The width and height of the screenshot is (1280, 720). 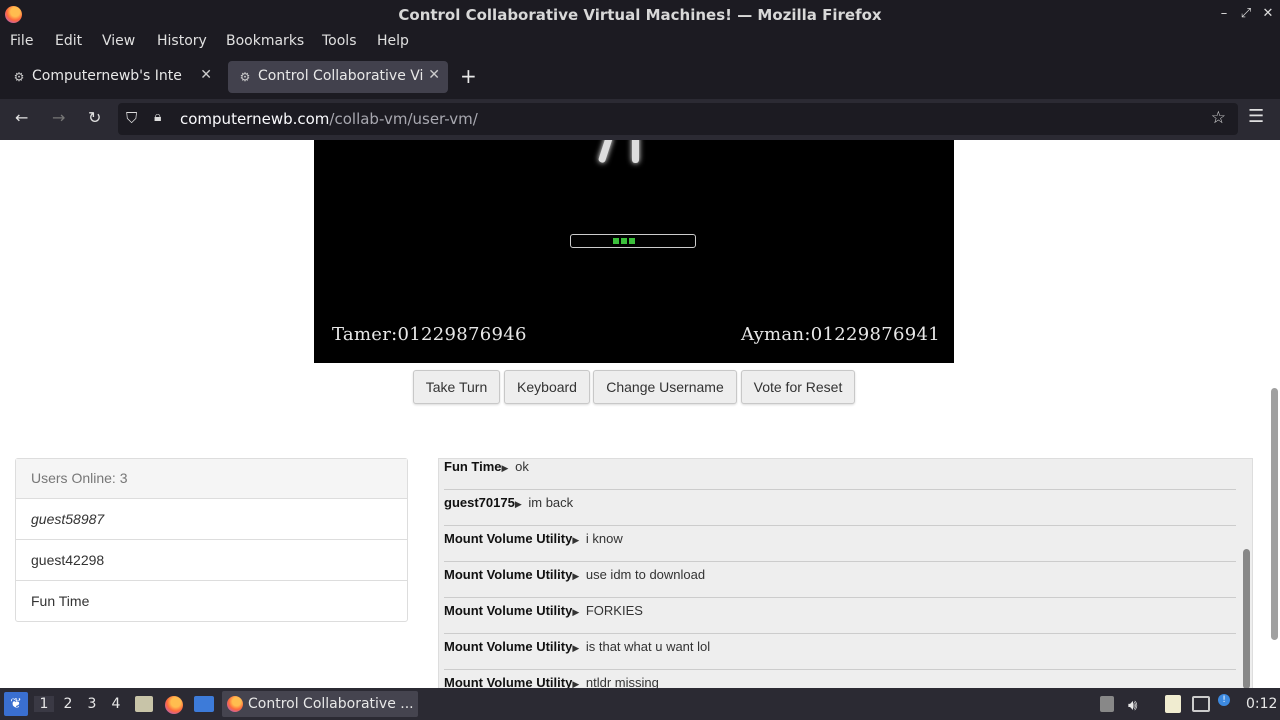 I want to click on user-item: guest42298, so click(x=211, y=560).